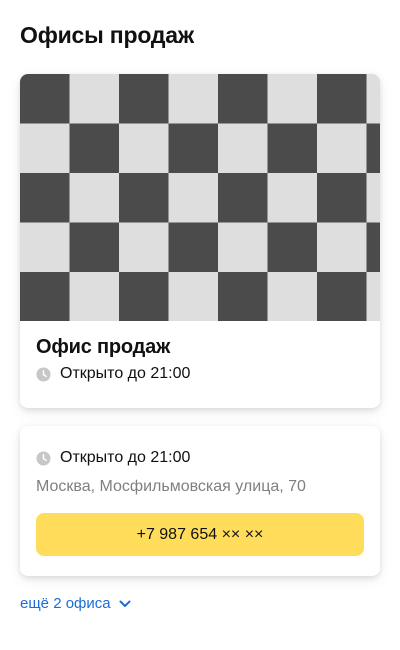 The image size is (400, 650). What do you see at coordinates (125, 457) in the screenshot?
I see `contact-hours-text: Открыто до 21:00` at bounding box center [125, 457].